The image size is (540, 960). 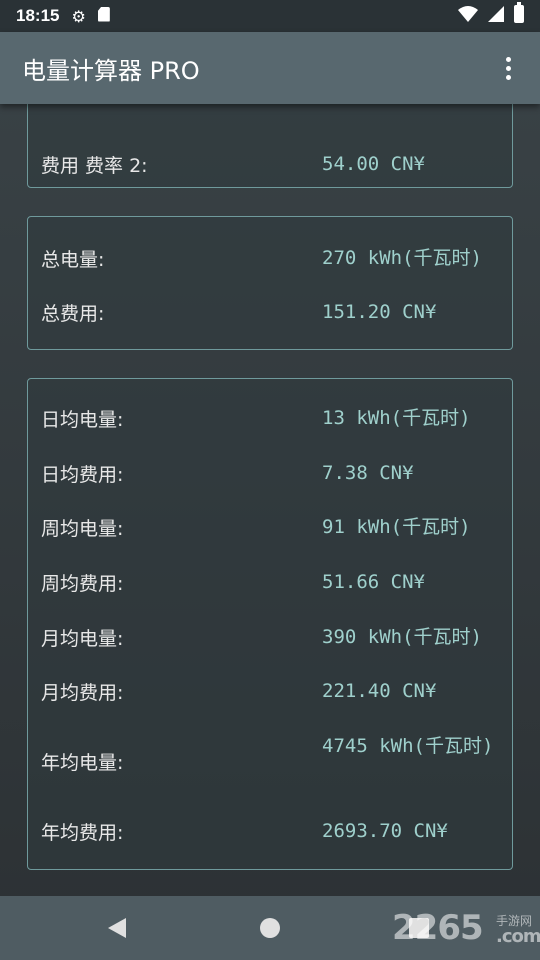 I want to click on row-label: 周均费用:, so click(x=82, y=583).